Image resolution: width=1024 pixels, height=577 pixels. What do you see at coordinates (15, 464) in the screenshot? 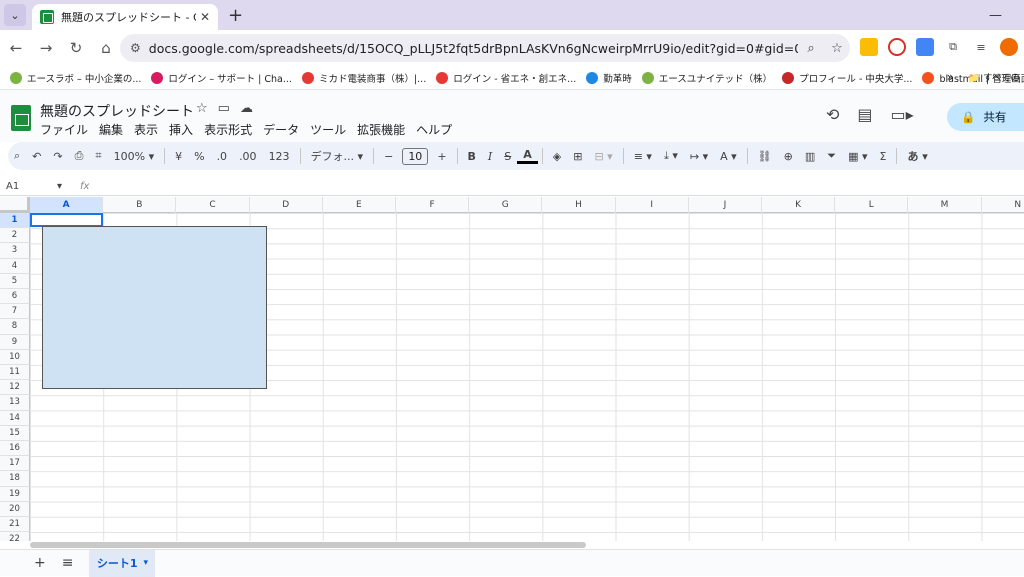
I see `row-header: 17` at bounding box center [15, 464].